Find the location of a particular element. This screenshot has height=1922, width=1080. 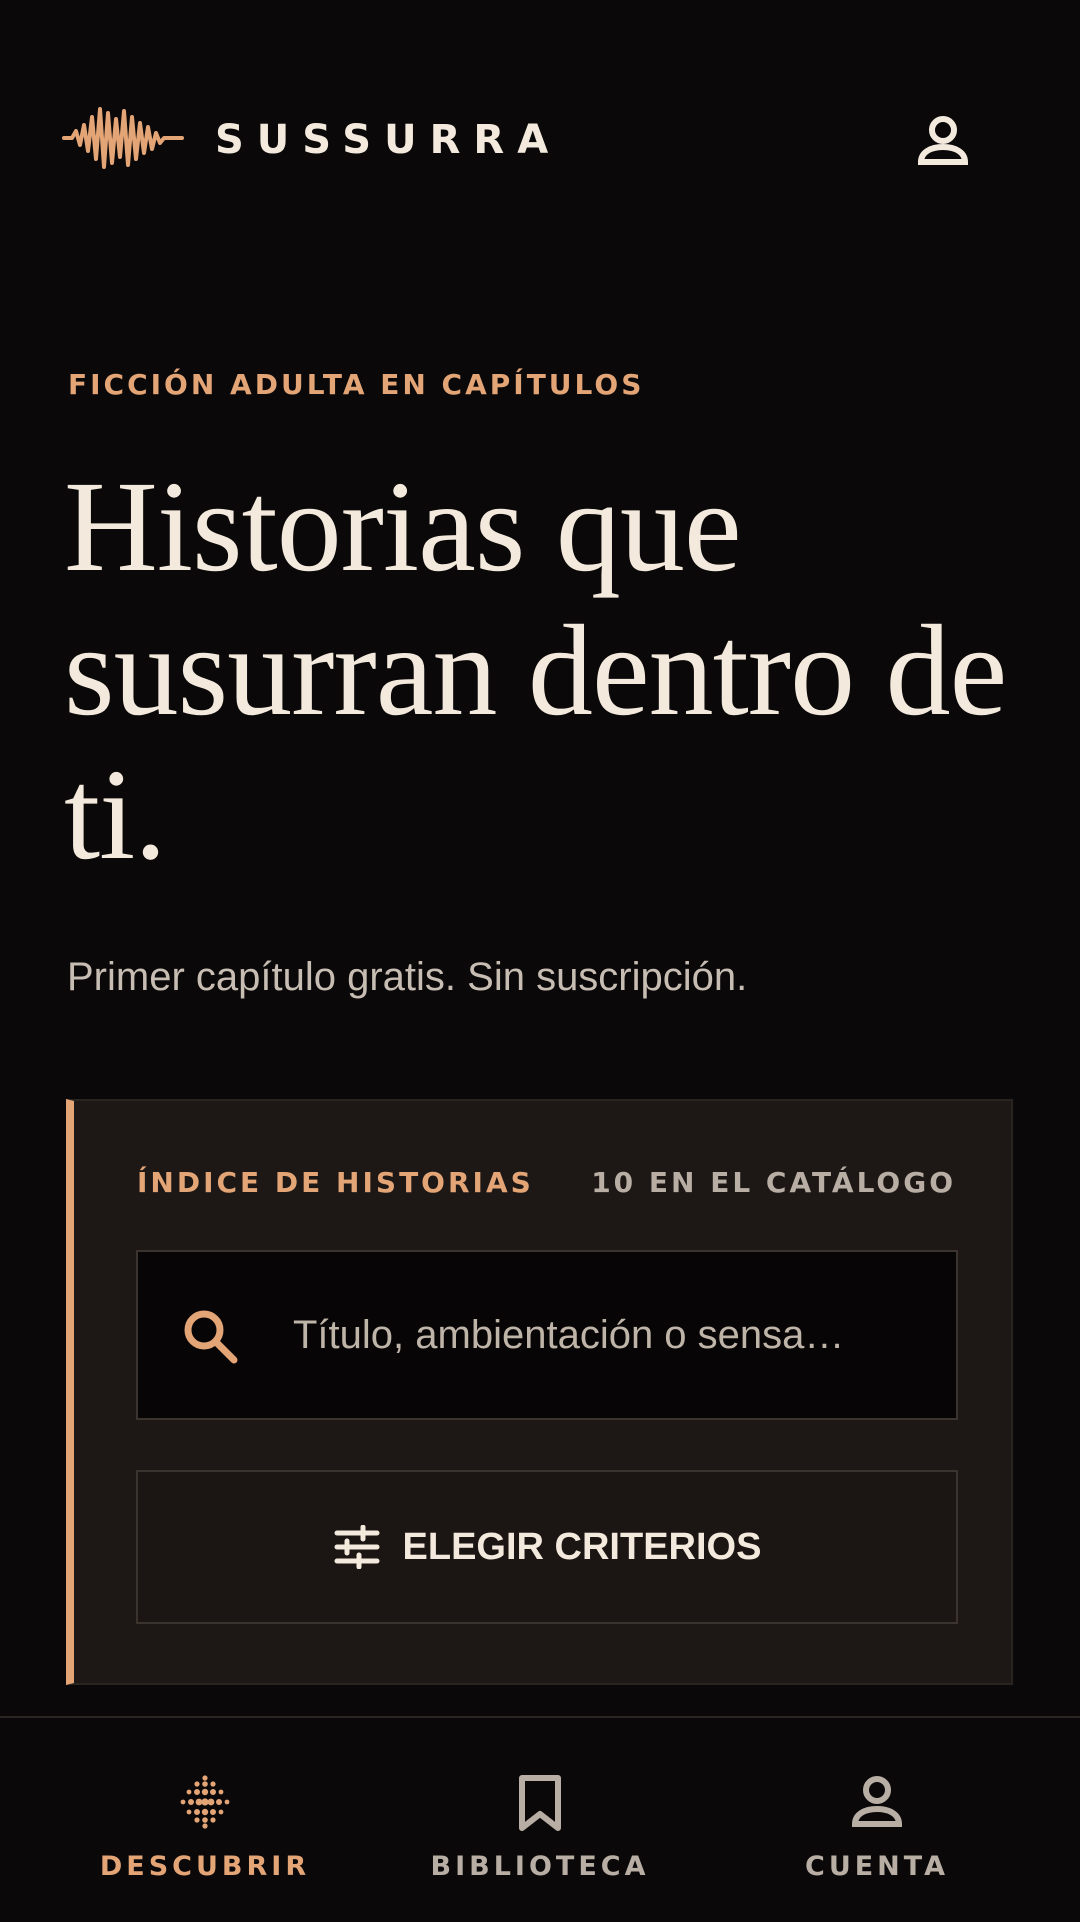

brand-name: SUSSURRA is located at coordinates (388, 140).